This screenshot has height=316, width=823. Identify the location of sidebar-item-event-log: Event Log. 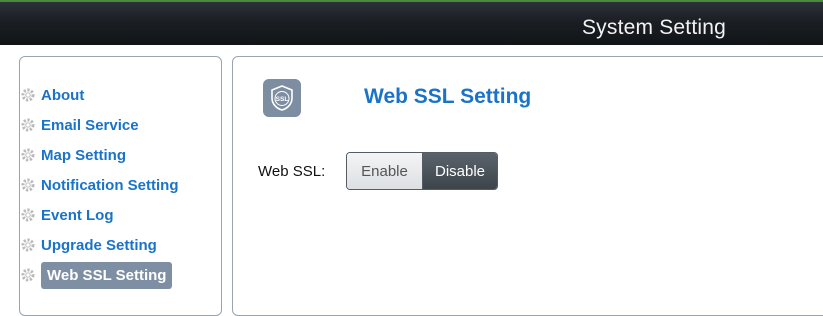
(66, 215).